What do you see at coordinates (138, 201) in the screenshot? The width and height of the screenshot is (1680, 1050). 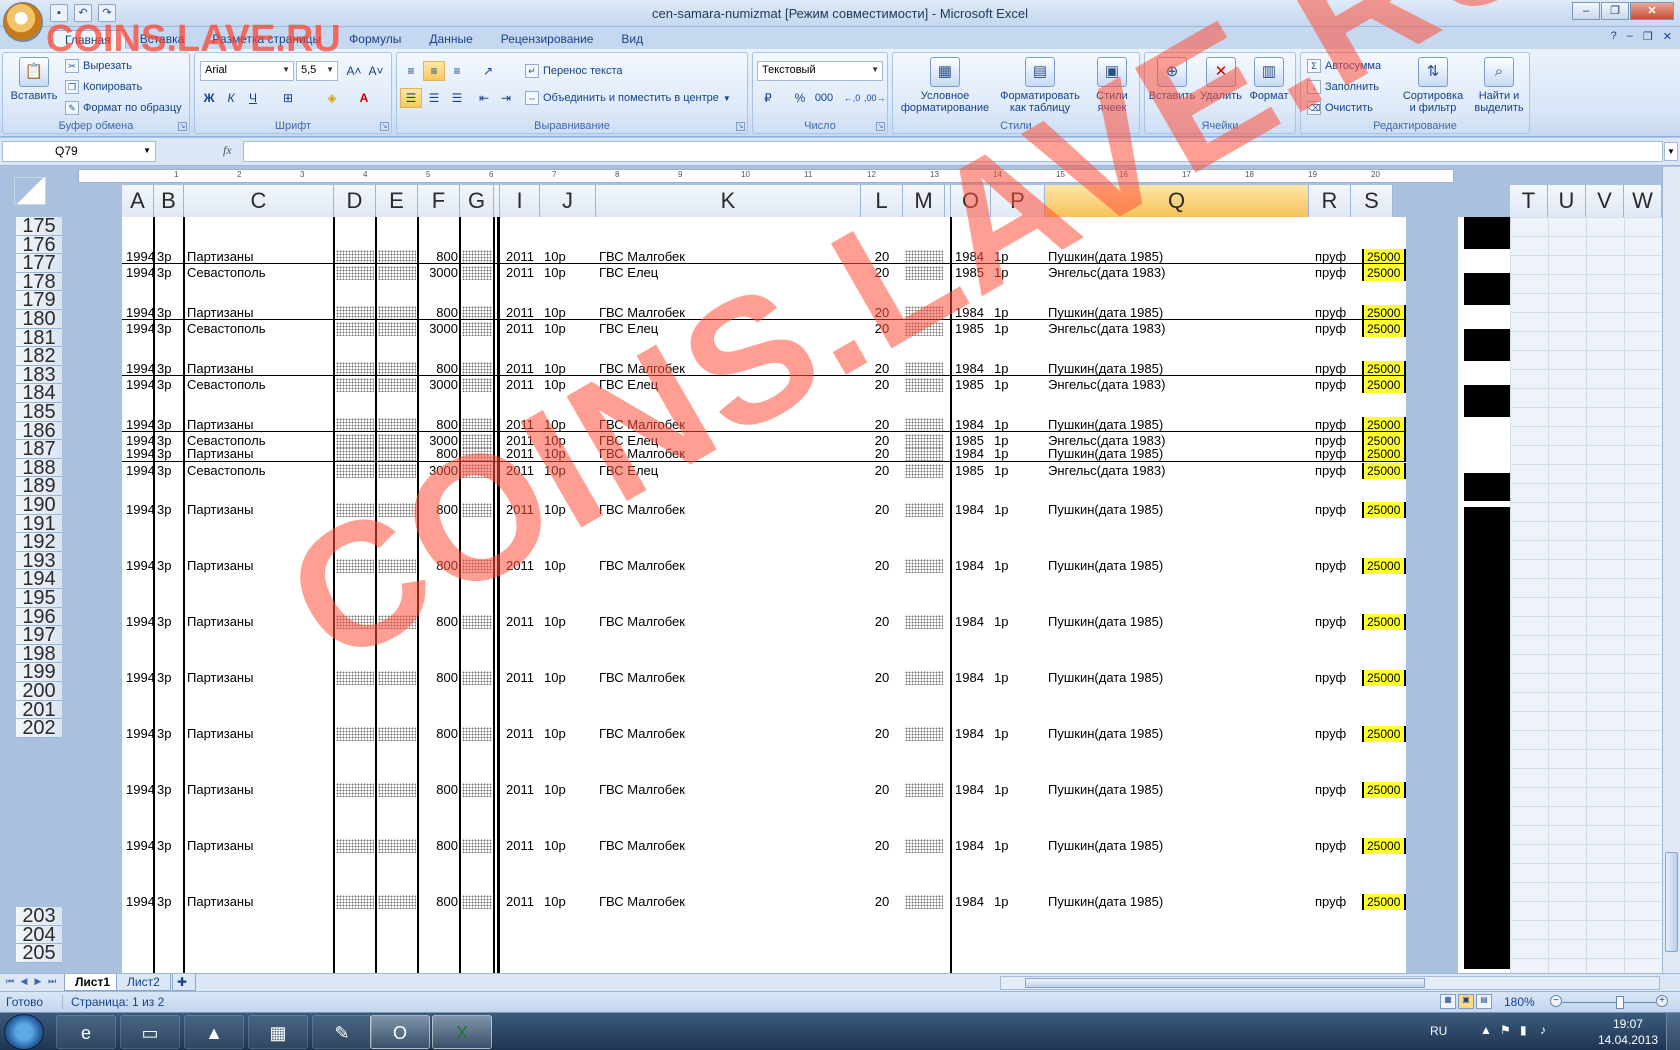 I see `column-header-a: A` at bounding box center [138, 201].